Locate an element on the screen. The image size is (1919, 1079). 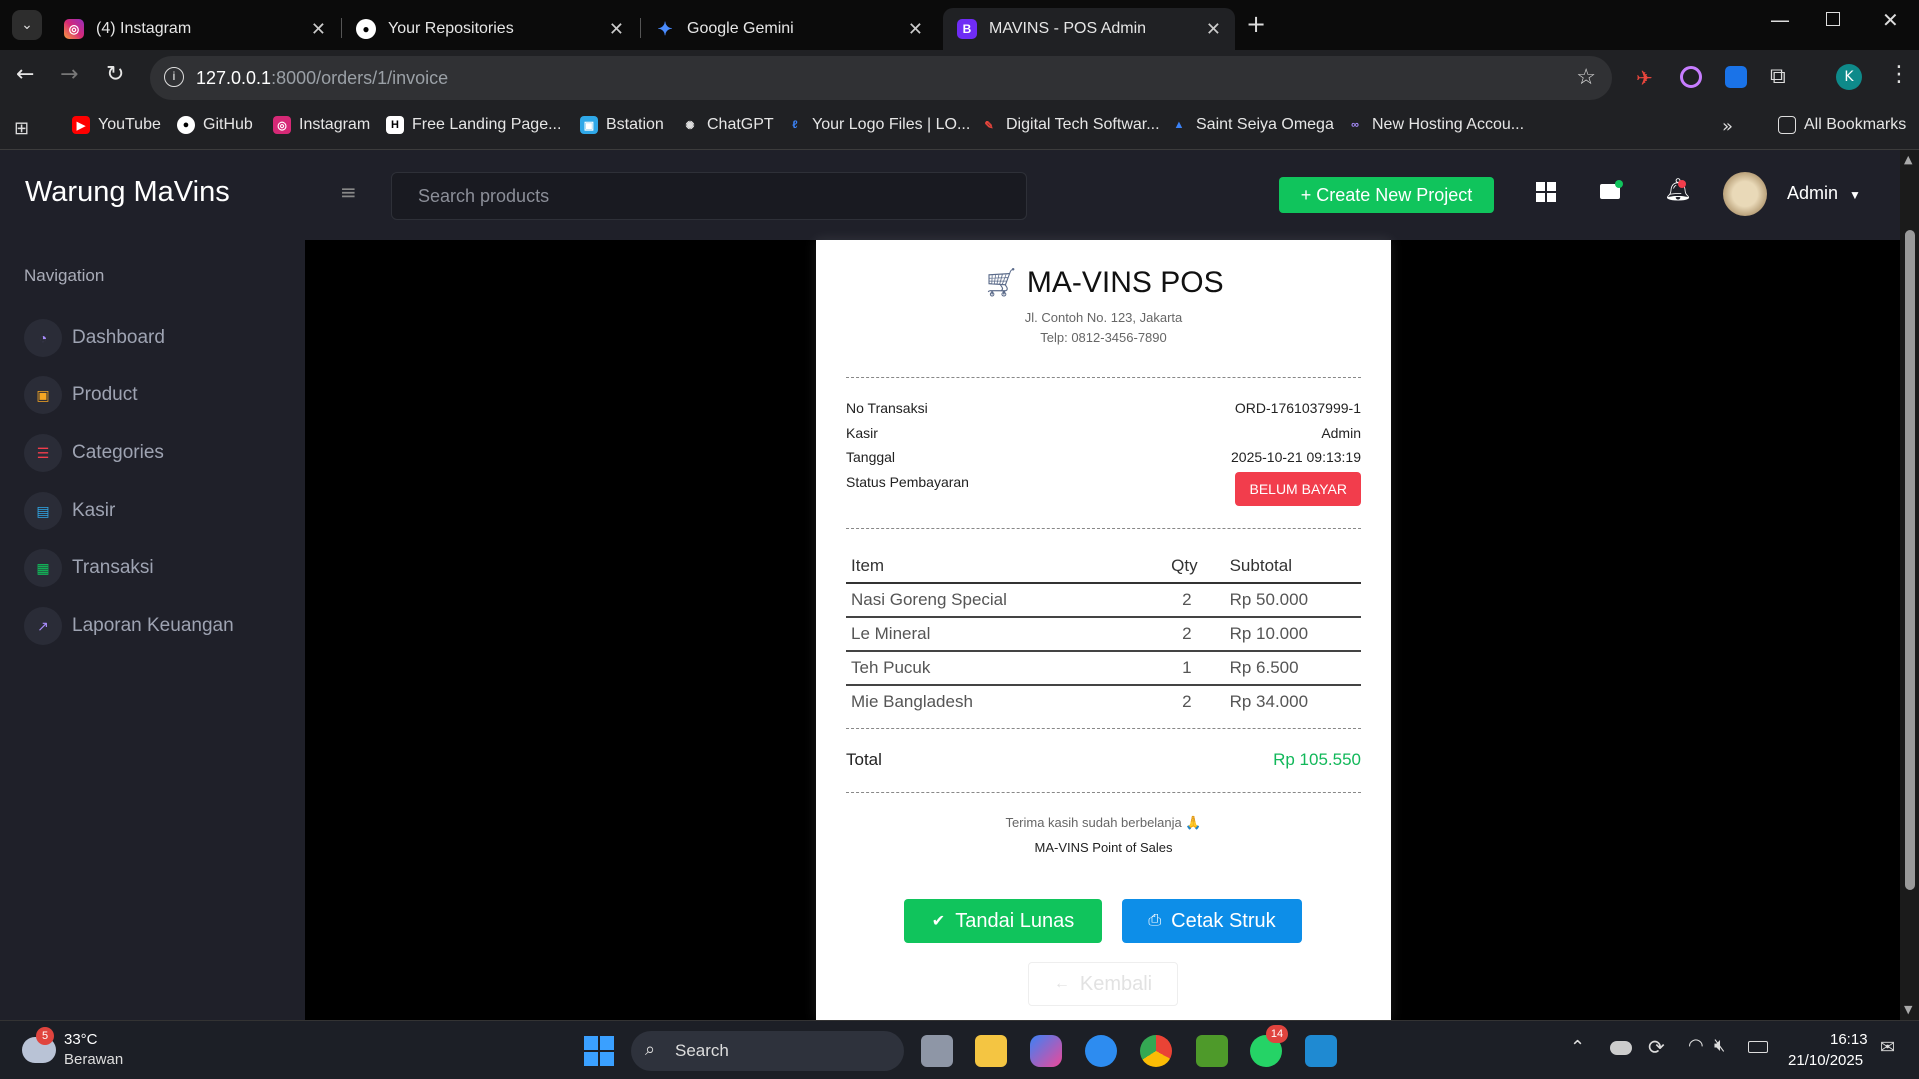
bookmark-saint-seiya: ▲ Saint Seiya Omega is located at coordinates (1252, 125).